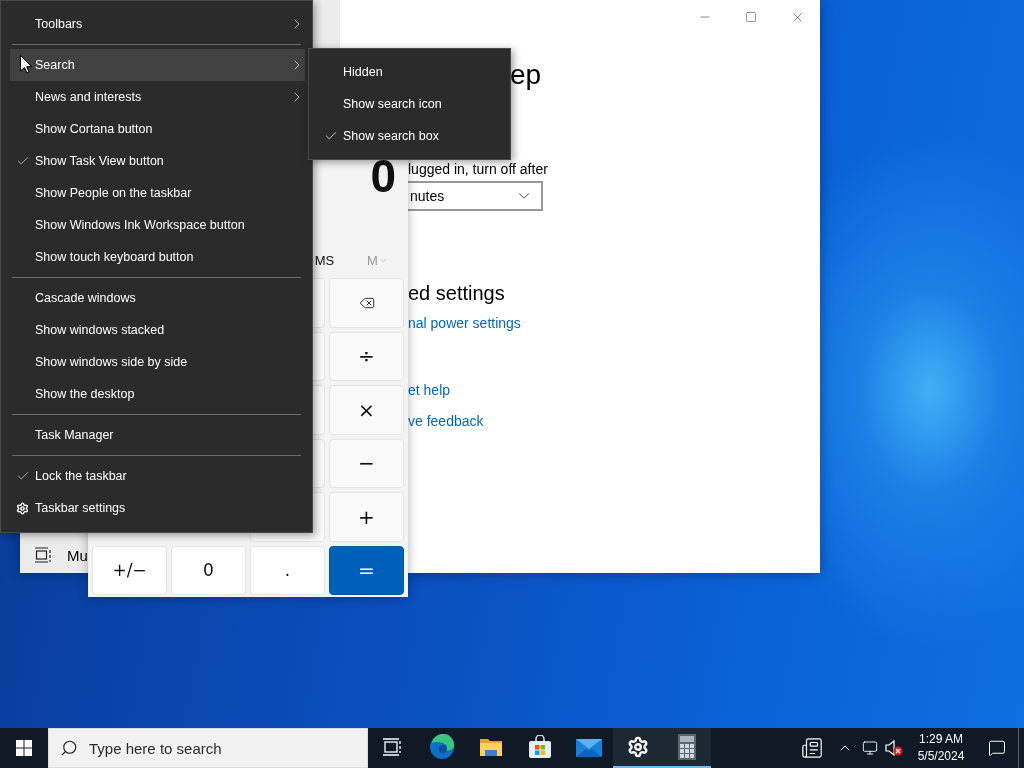 This screenshot has height=768, width=1024. I want to click on menu-item: Show Task View button, so click(157, 161).